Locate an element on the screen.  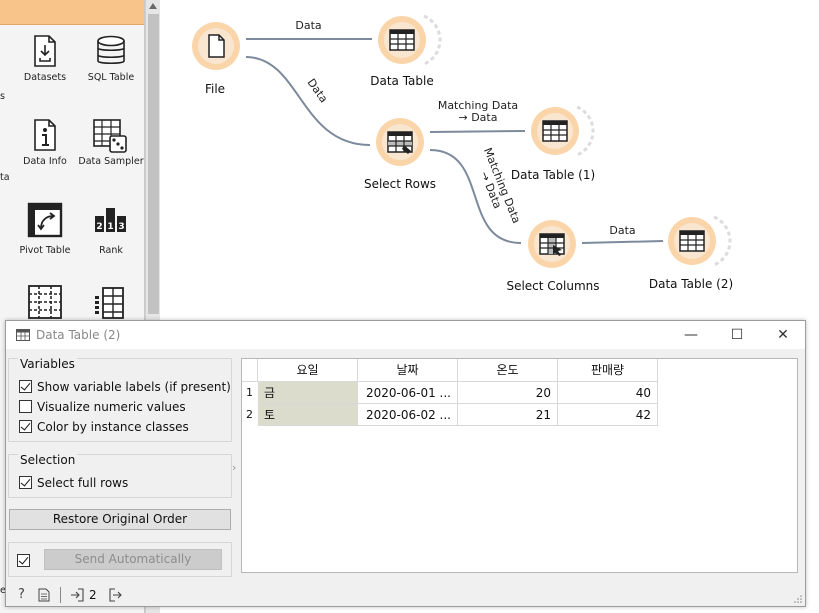
toolbox-edge-label: ta is located at coordinates (5, 177).